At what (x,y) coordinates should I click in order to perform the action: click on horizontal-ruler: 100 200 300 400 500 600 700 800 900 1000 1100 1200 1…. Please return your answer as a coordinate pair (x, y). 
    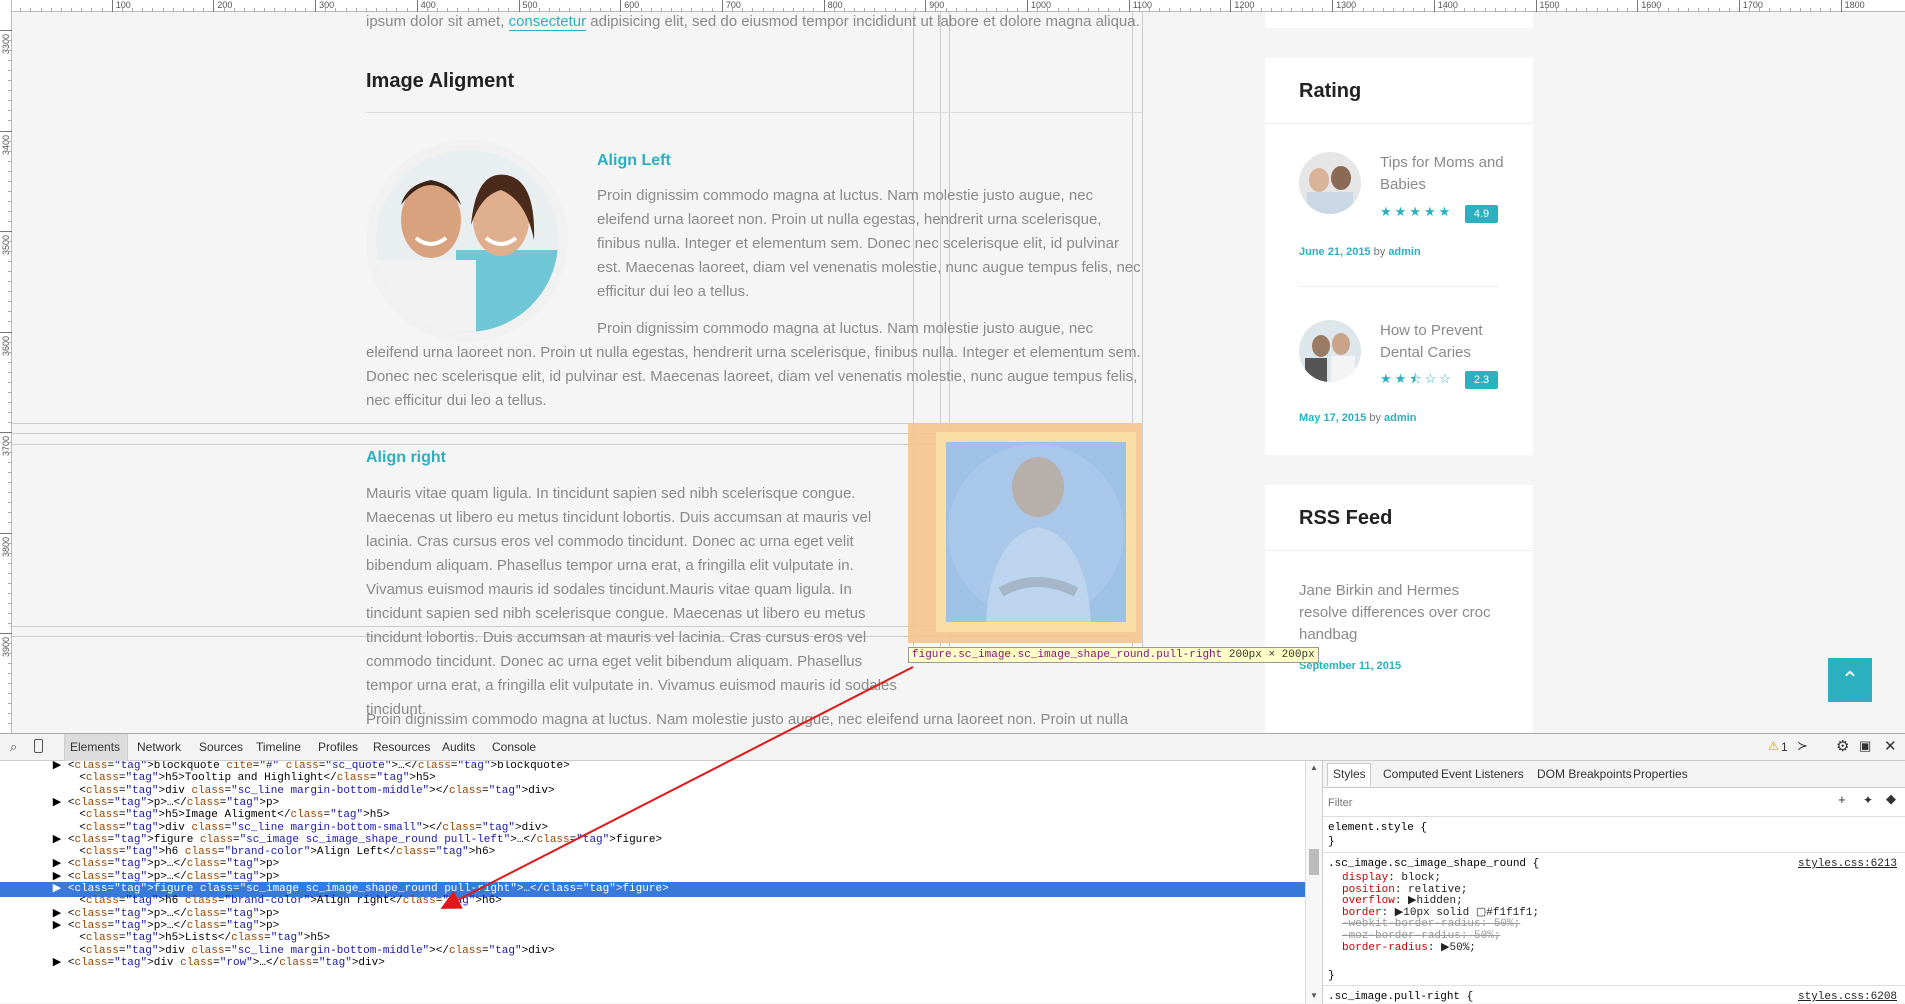
    Looking at the image, I should click on (952, 6).